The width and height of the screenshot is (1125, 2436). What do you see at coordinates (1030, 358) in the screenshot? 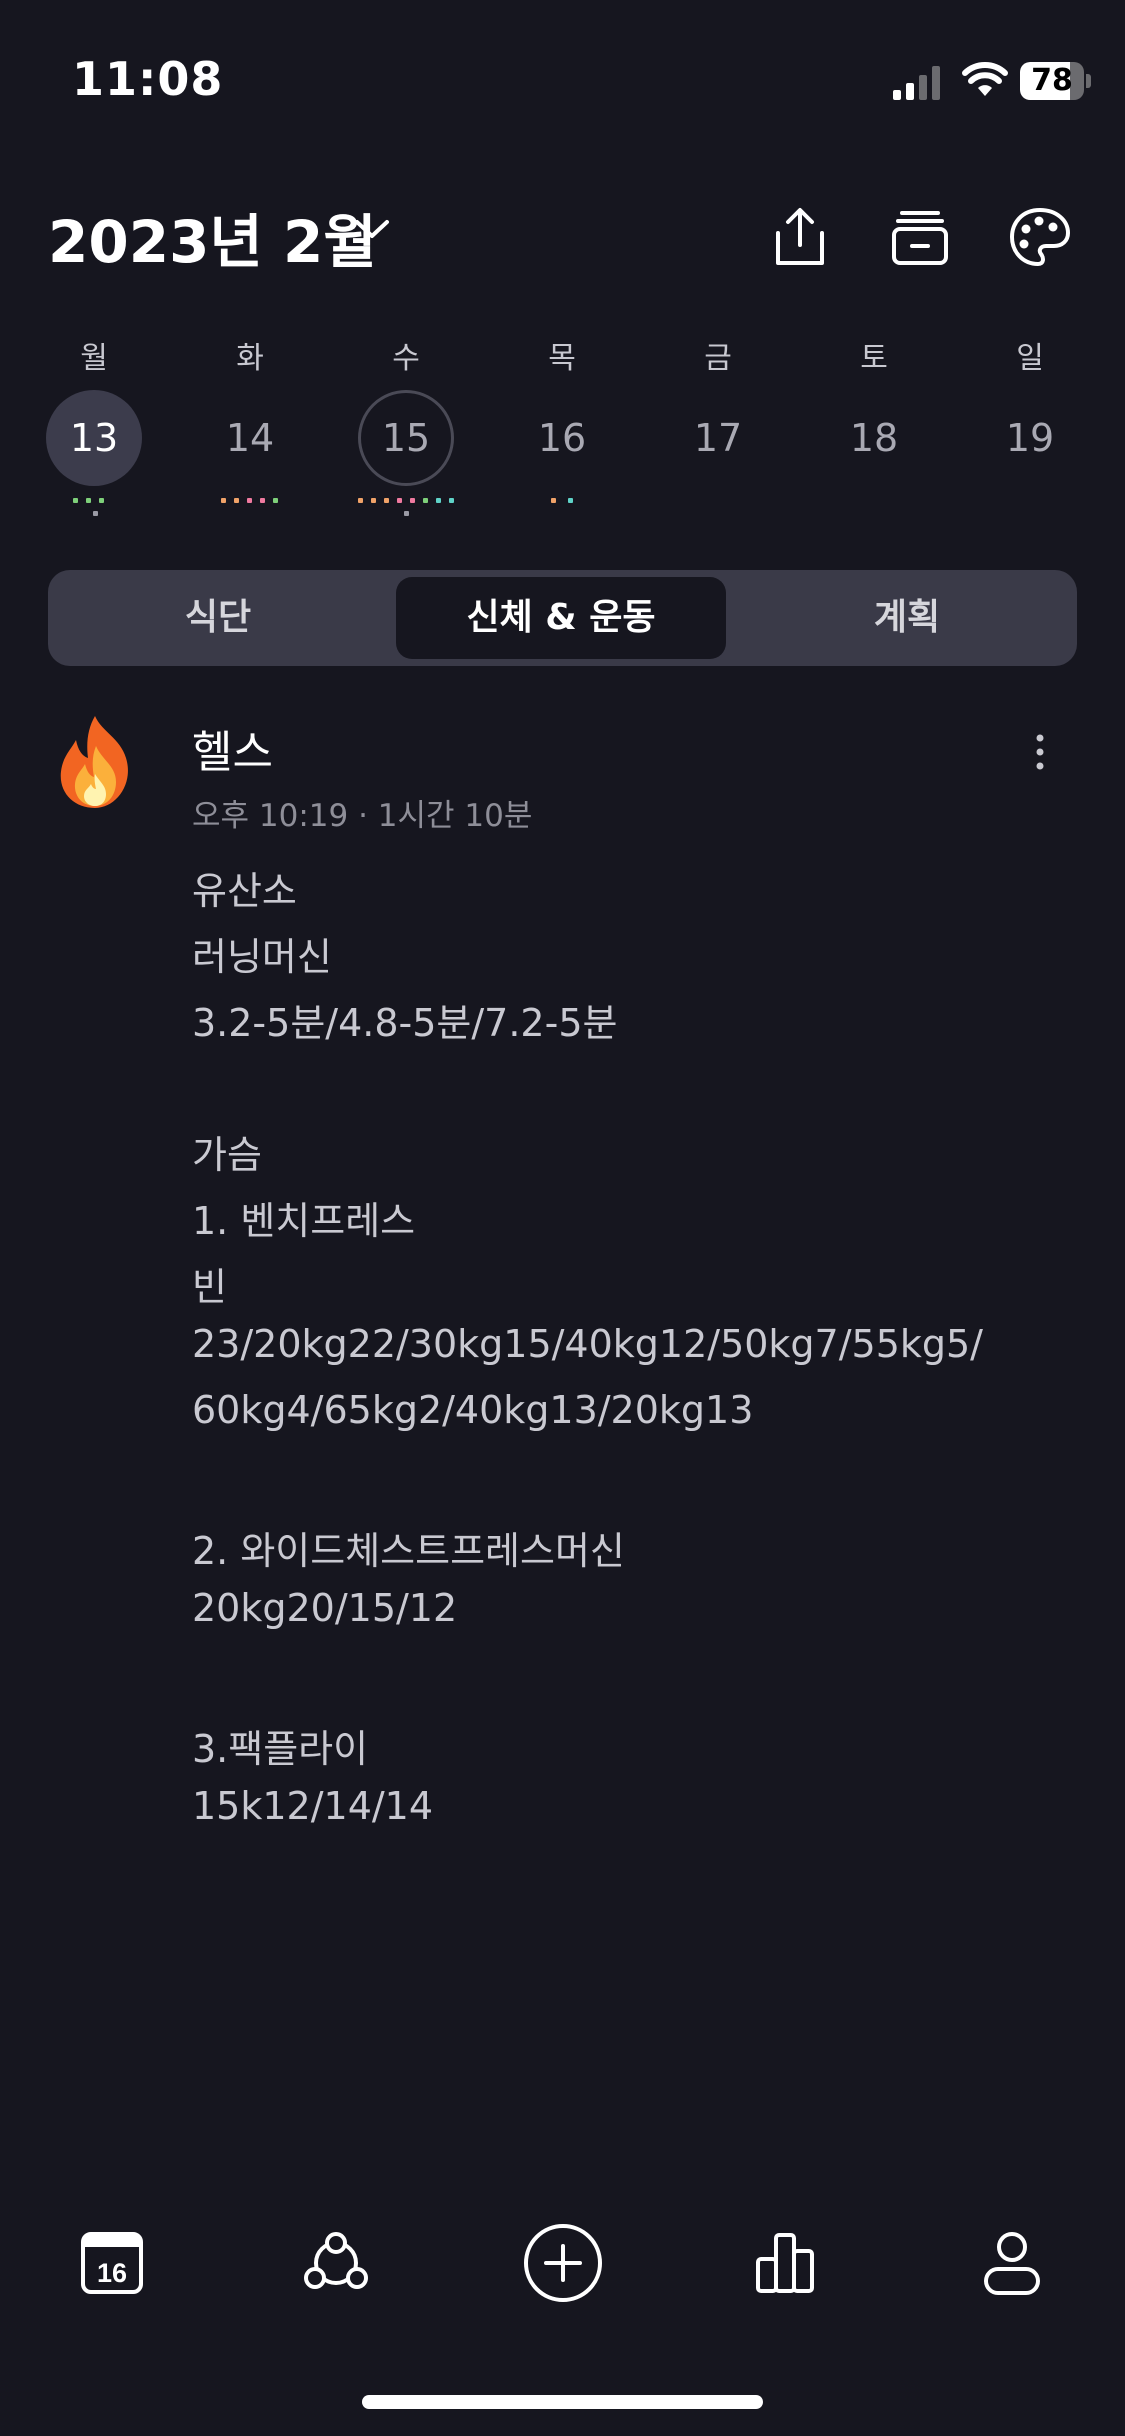
I see `weekday-label: 일` at bounding box center [1030, 358].